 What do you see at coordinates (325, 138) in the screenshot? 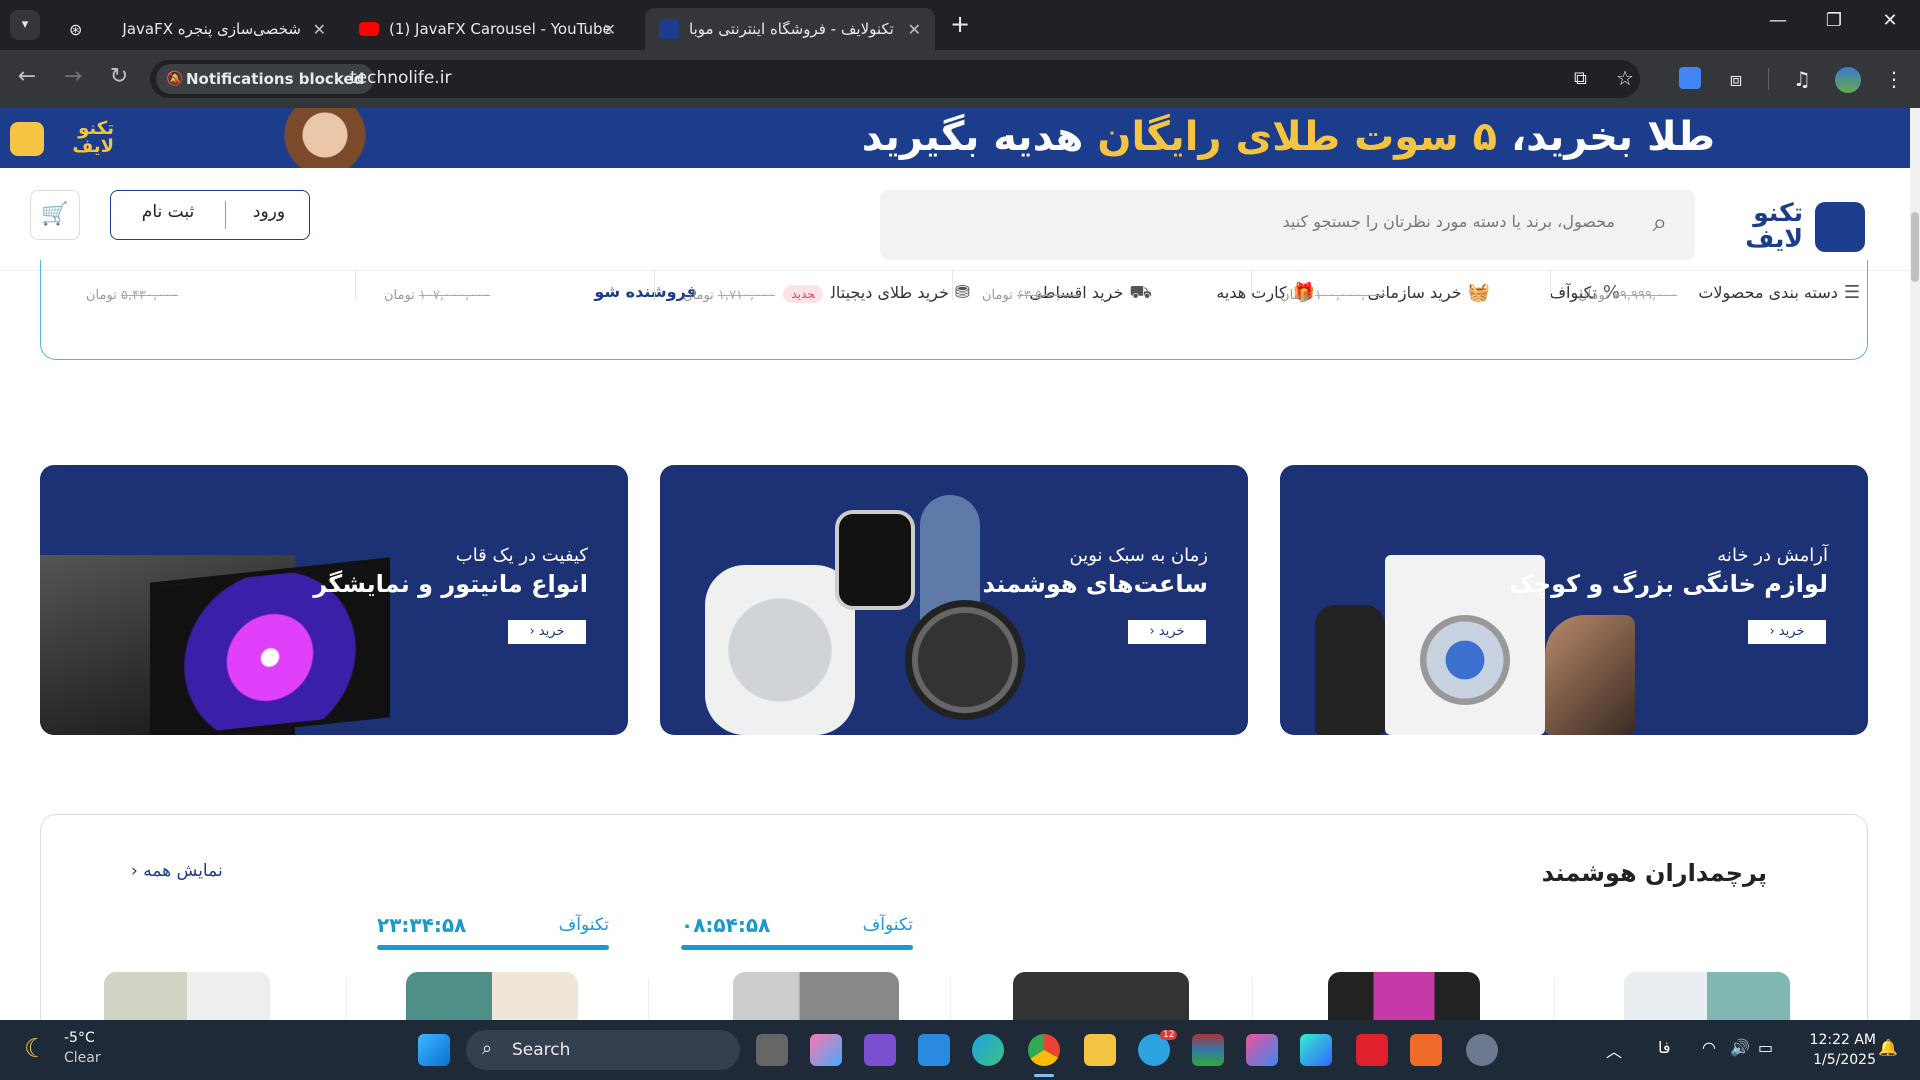
I see `promo-model-photo` at bounding box center [325, 138].